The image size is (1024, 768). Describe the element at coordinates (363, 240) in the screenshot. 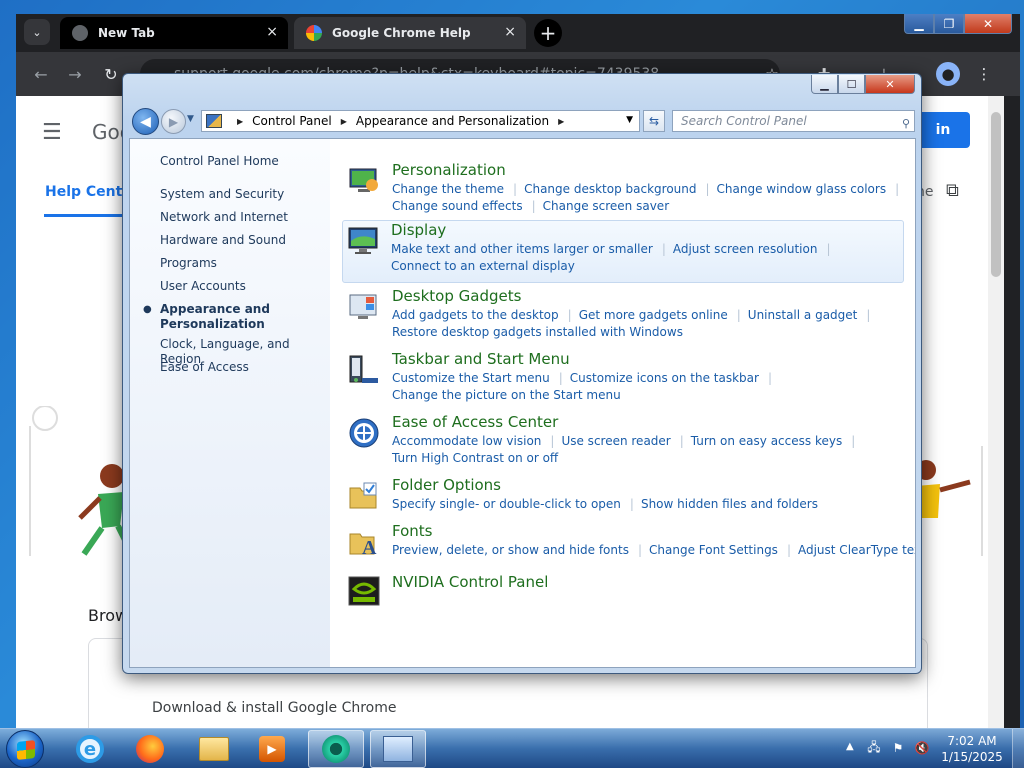

I see `display-icon` at that location.